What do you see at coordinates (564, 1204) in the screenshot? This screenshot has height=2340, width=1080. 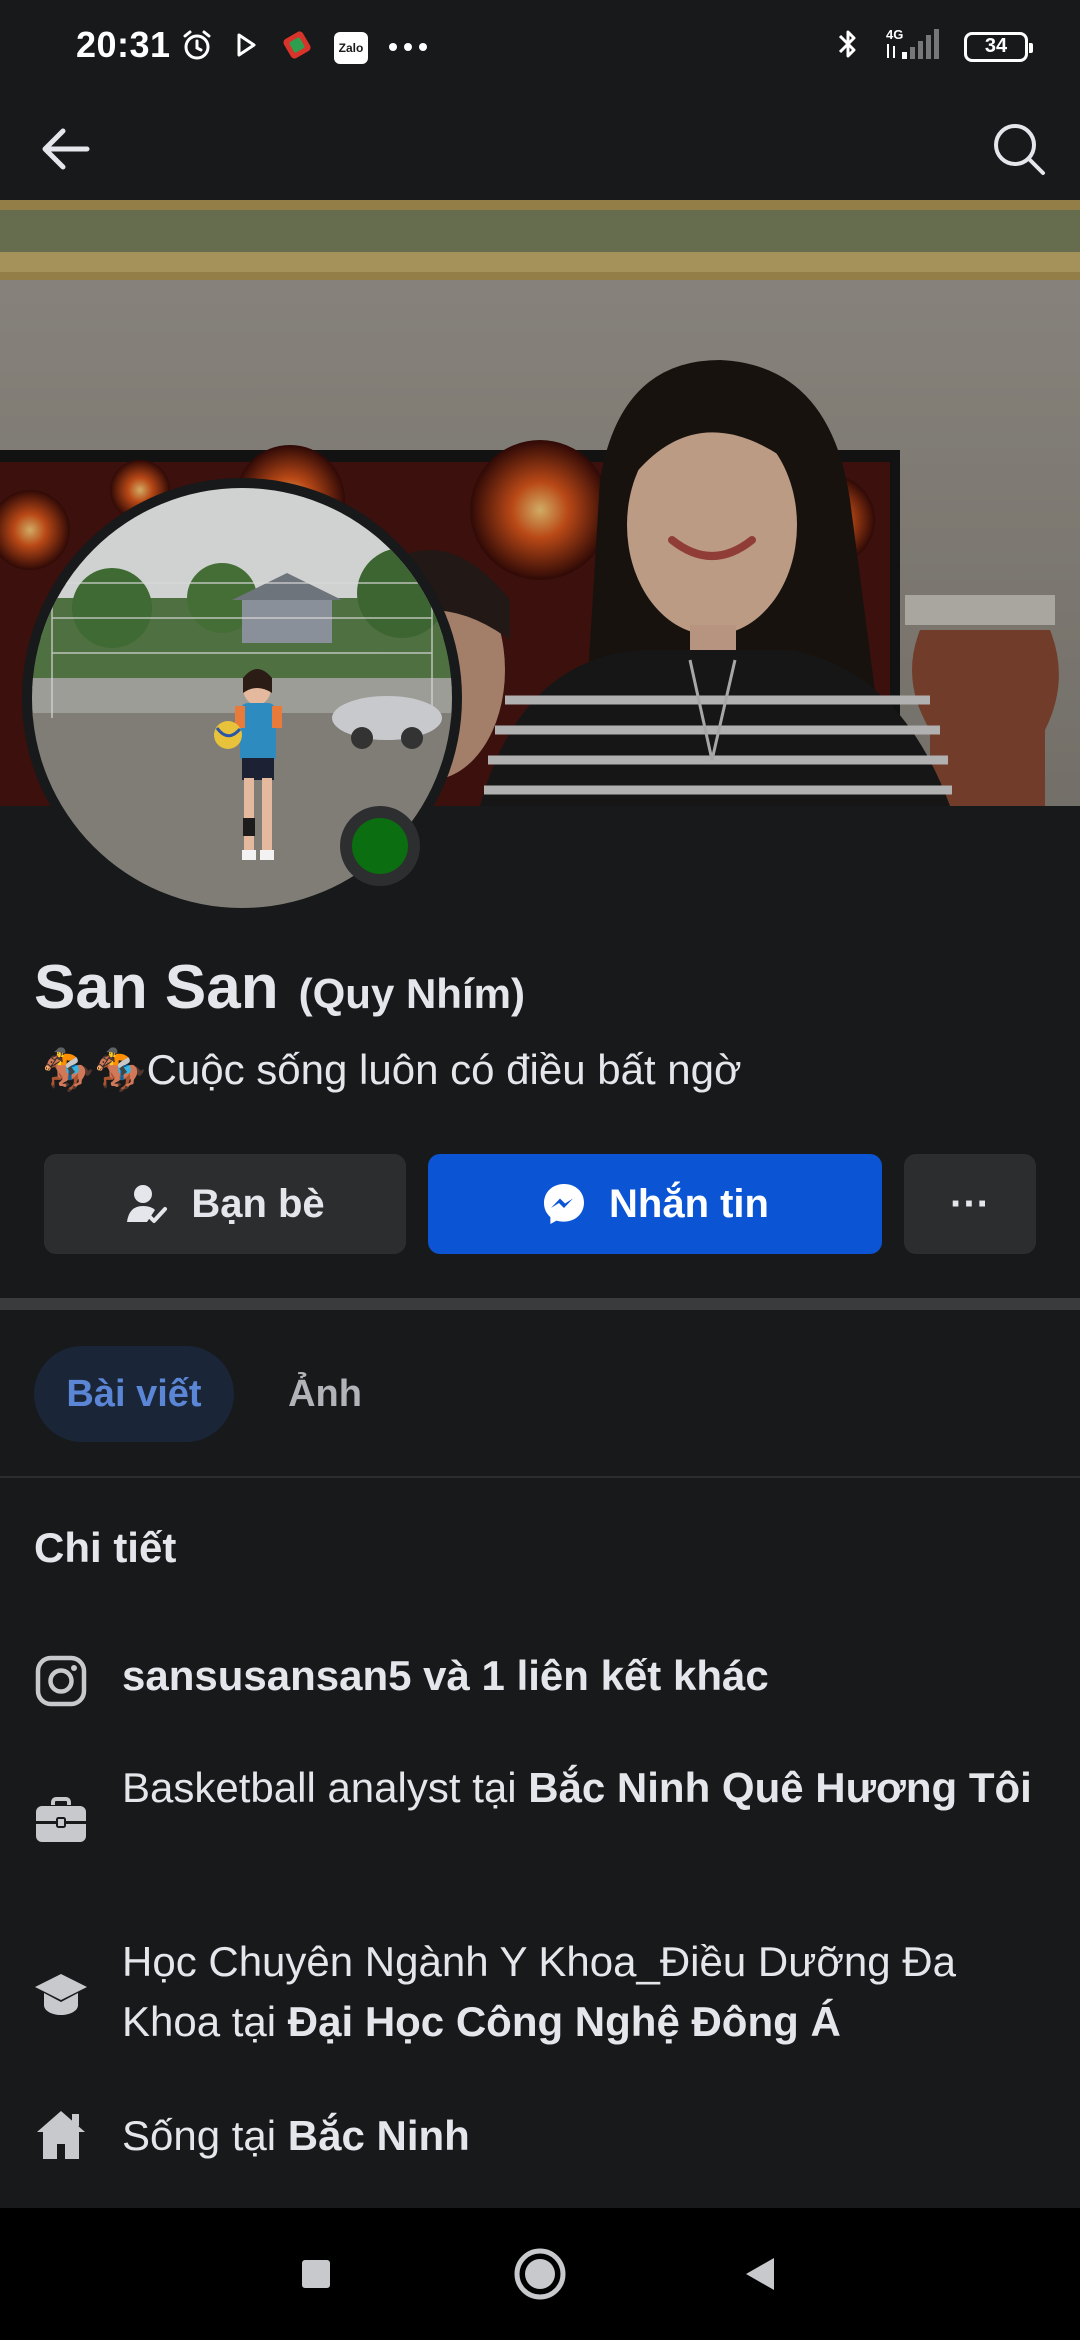 I see `messenger-icon` at bounding box center [564, 1204].